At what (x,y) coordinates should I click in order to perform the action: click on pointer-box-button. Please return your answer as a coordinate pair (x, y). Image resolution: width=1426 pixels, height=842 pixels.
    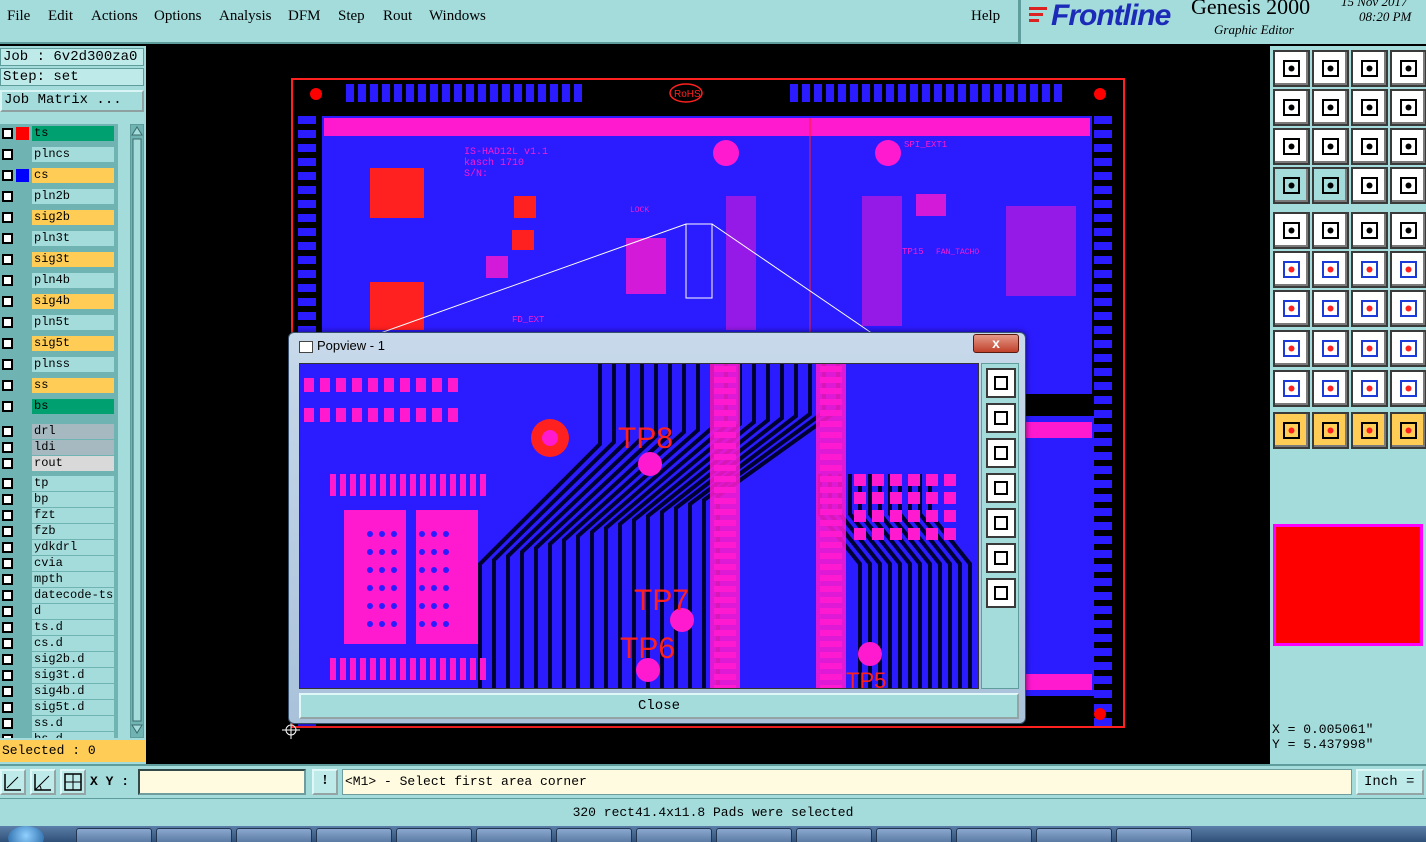
    Looking at the image, I should click on (1330, 430).